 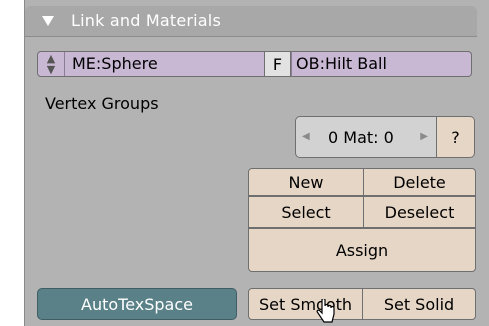 What do you see at coordinates (419, 304) in the screenshot?
I see `set-solid-button: Set Solid` at bounding box center [419, 304].